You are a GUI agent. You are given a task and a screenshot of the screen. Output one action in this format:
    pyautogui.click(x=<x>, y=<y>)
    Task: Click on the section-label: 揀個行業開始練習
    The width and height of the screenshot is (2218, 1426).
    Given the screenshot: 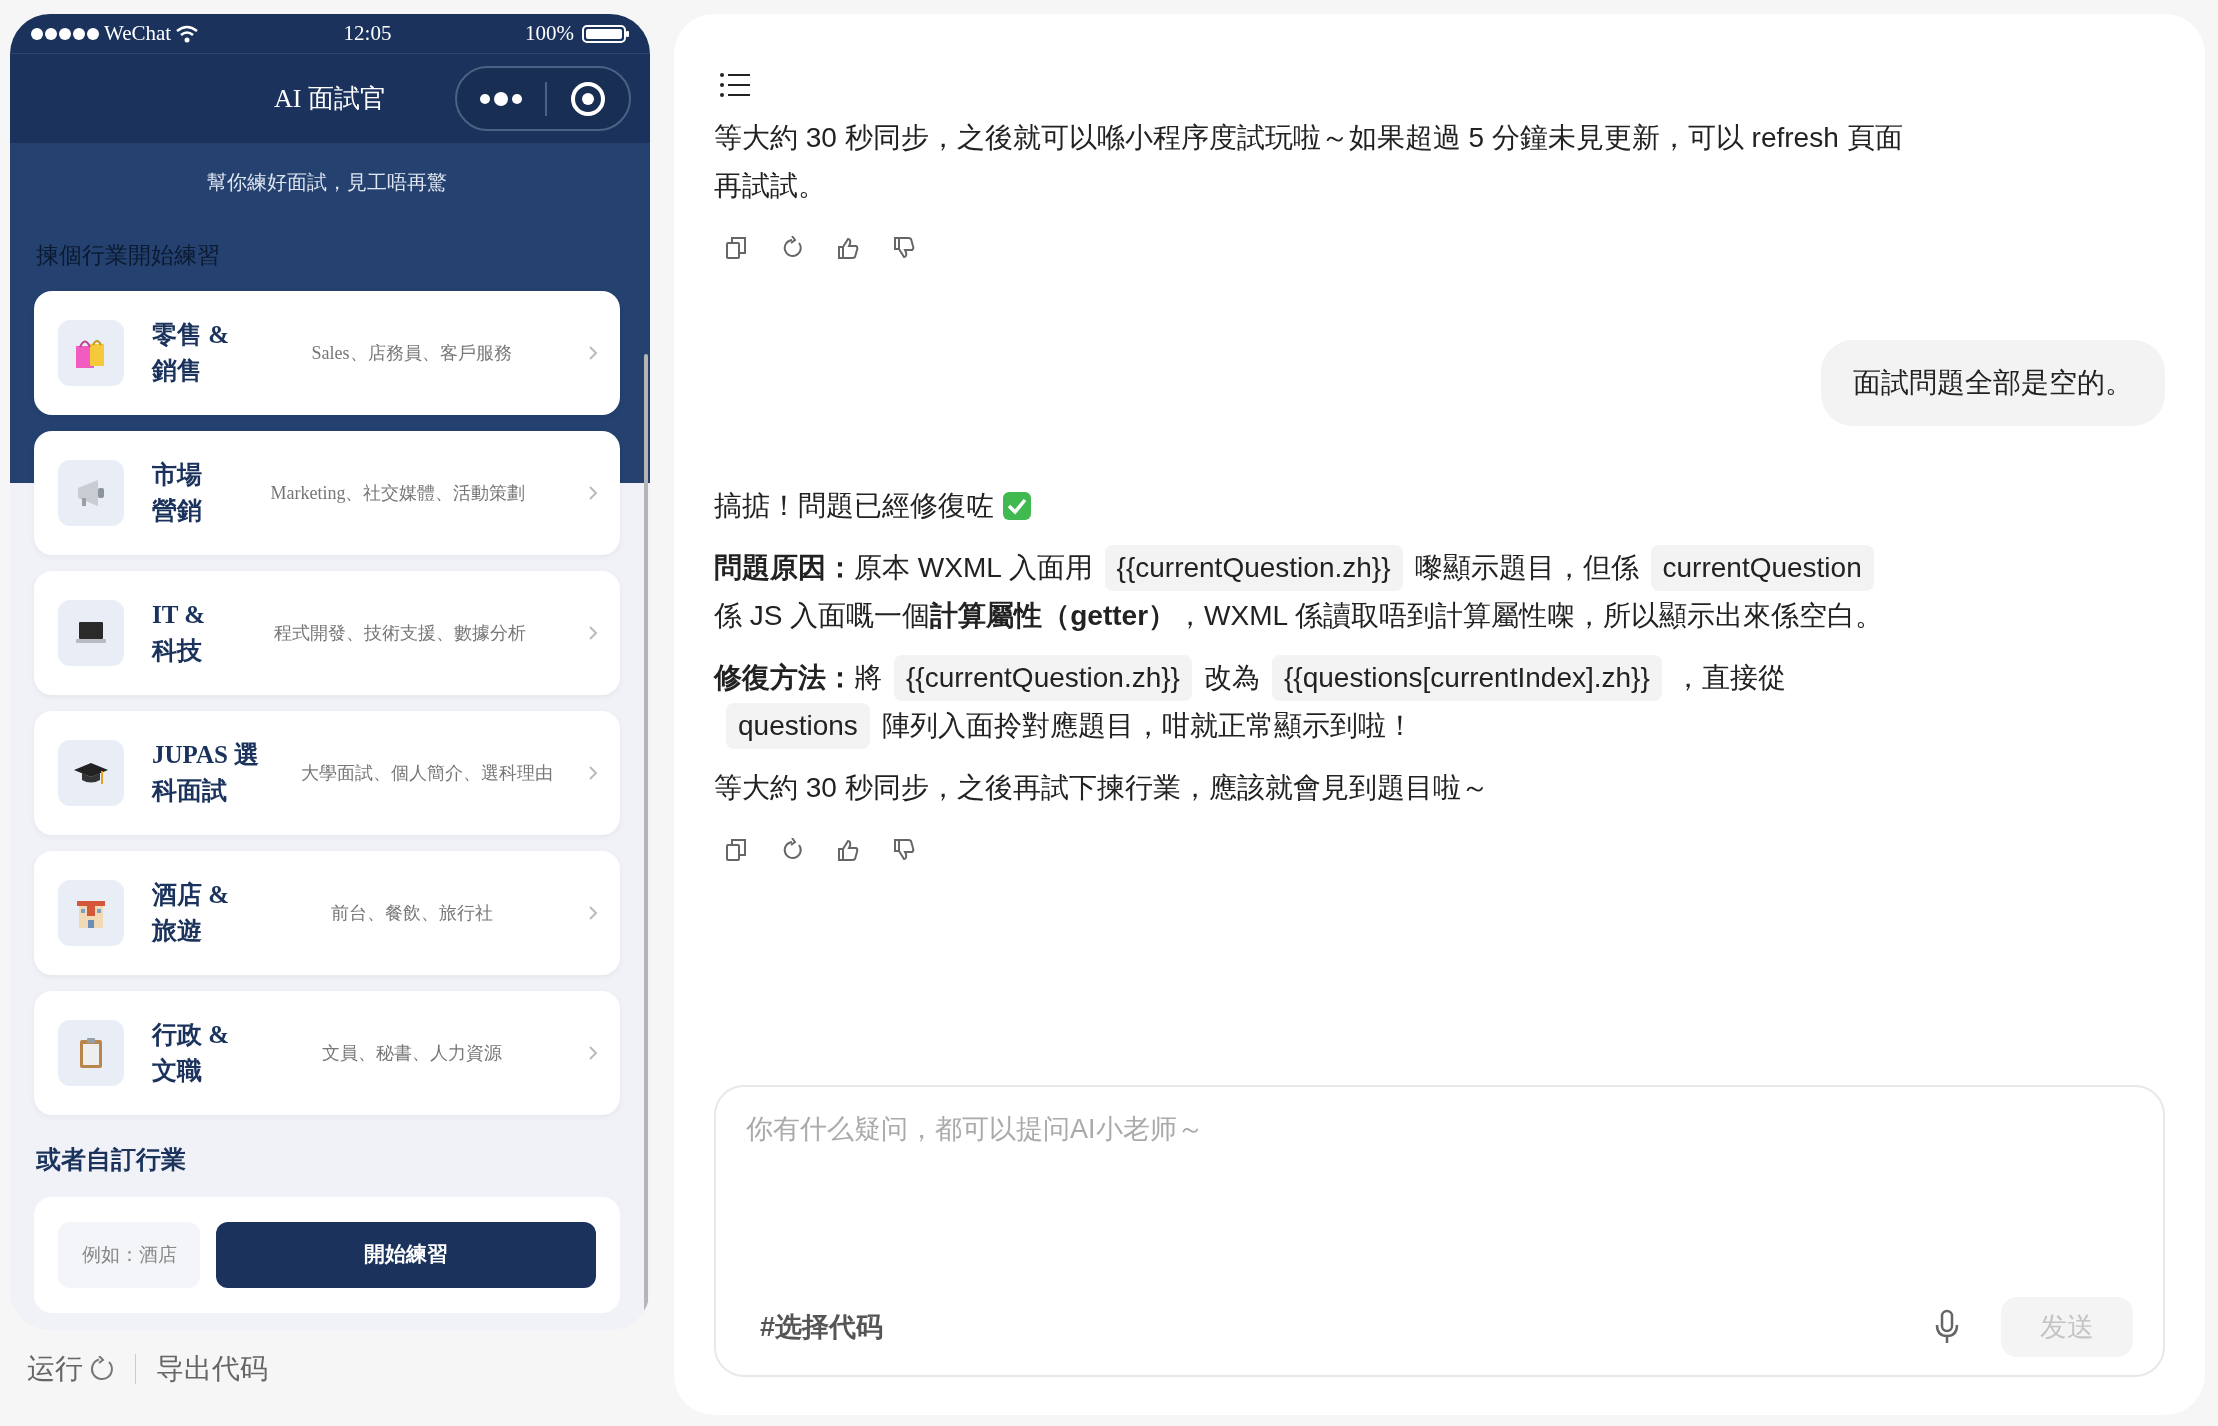 What is the action you would take?
    pyautogui.click(x=127, y=256)
    